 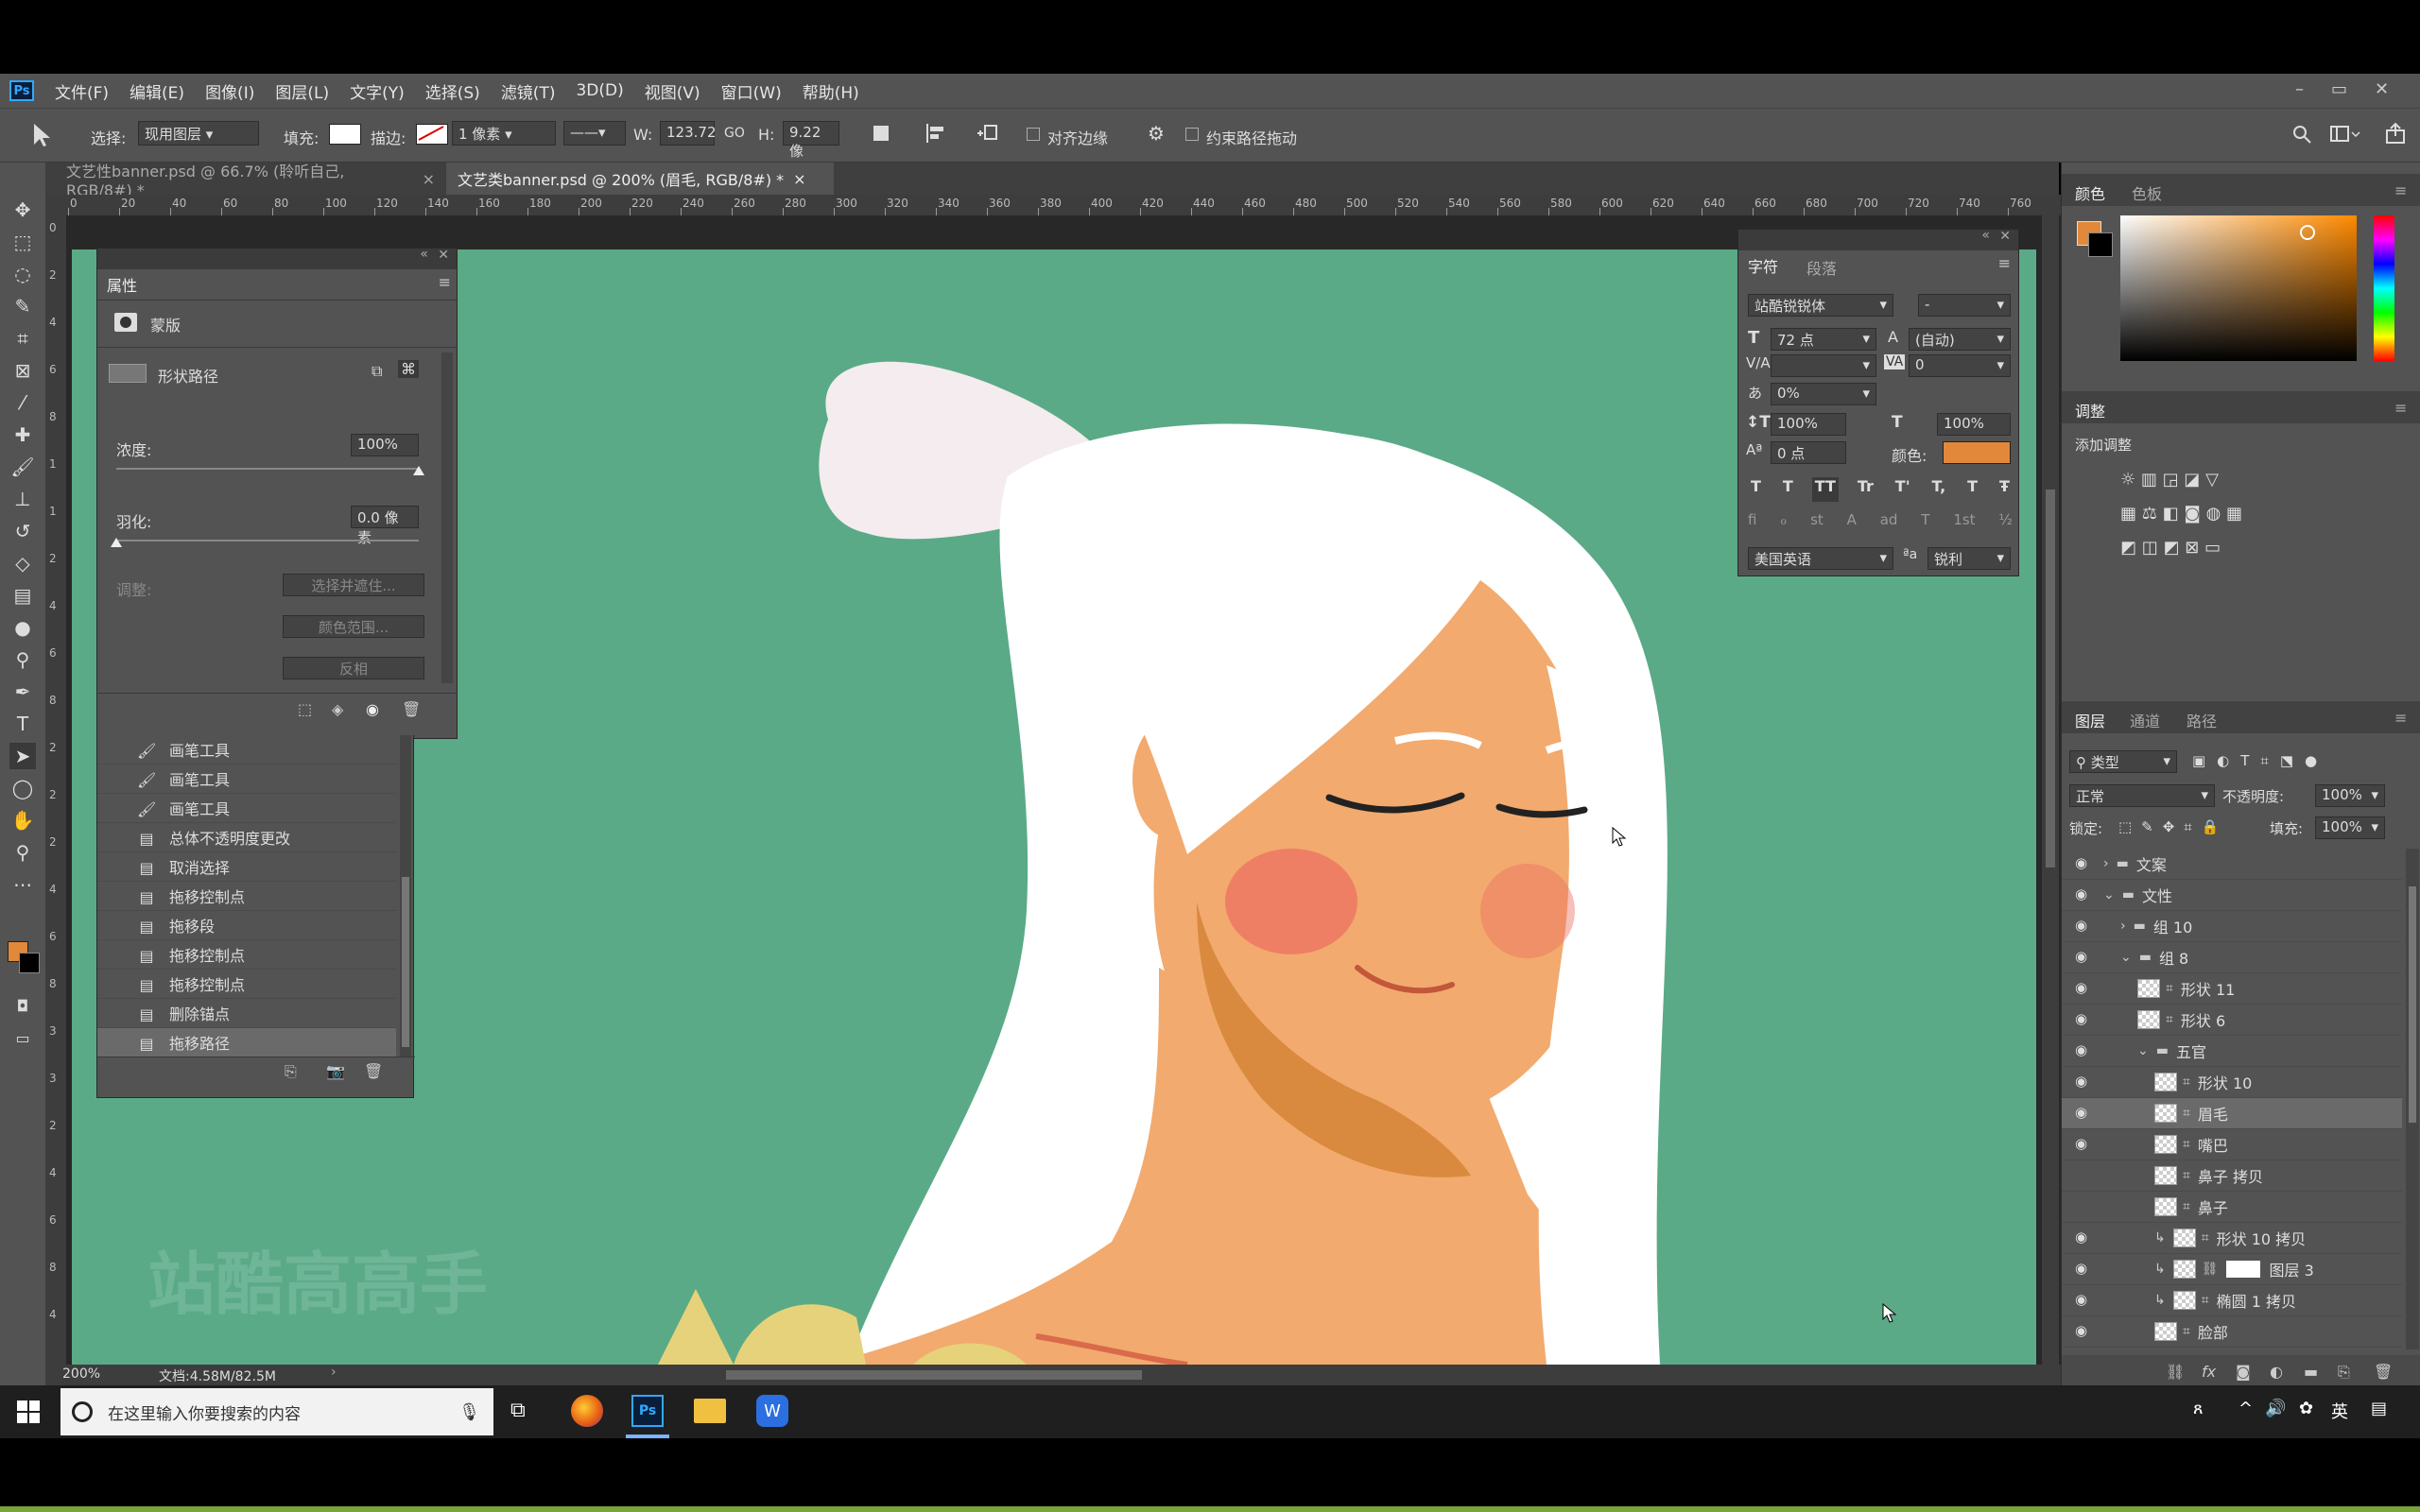 I want to click on language-indicator: 英, so click(x=2339, y=1411).